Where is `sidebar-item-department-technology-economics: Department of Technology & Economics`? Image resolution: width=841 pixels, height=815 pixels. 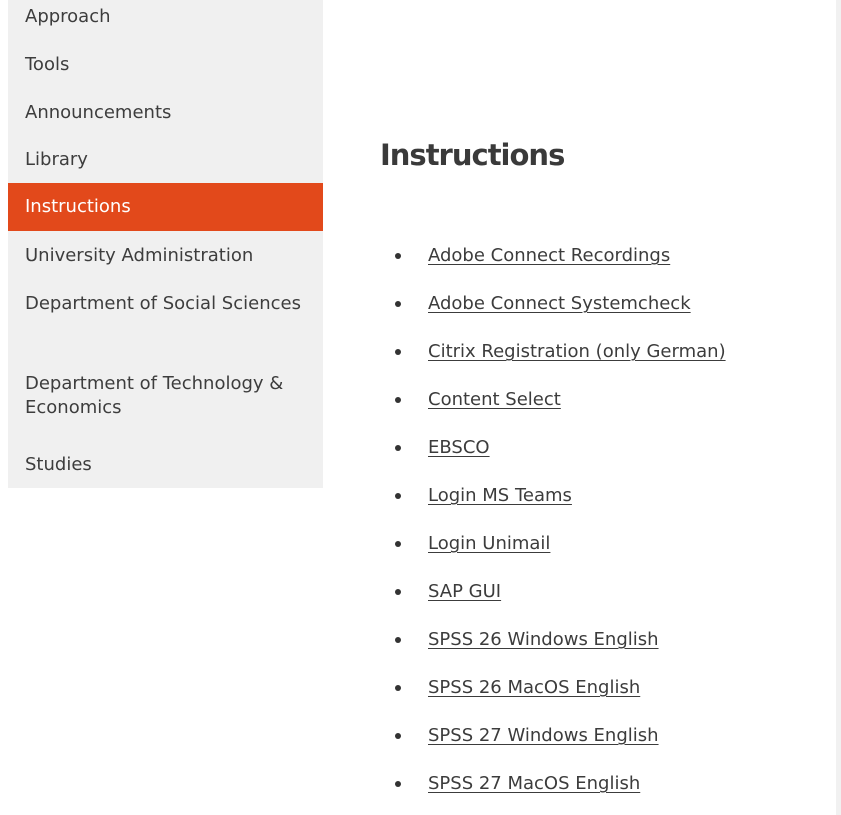 sidebar-item-department-technology-economics: Department of Technology & Economics is located at coordinates (165, 396).